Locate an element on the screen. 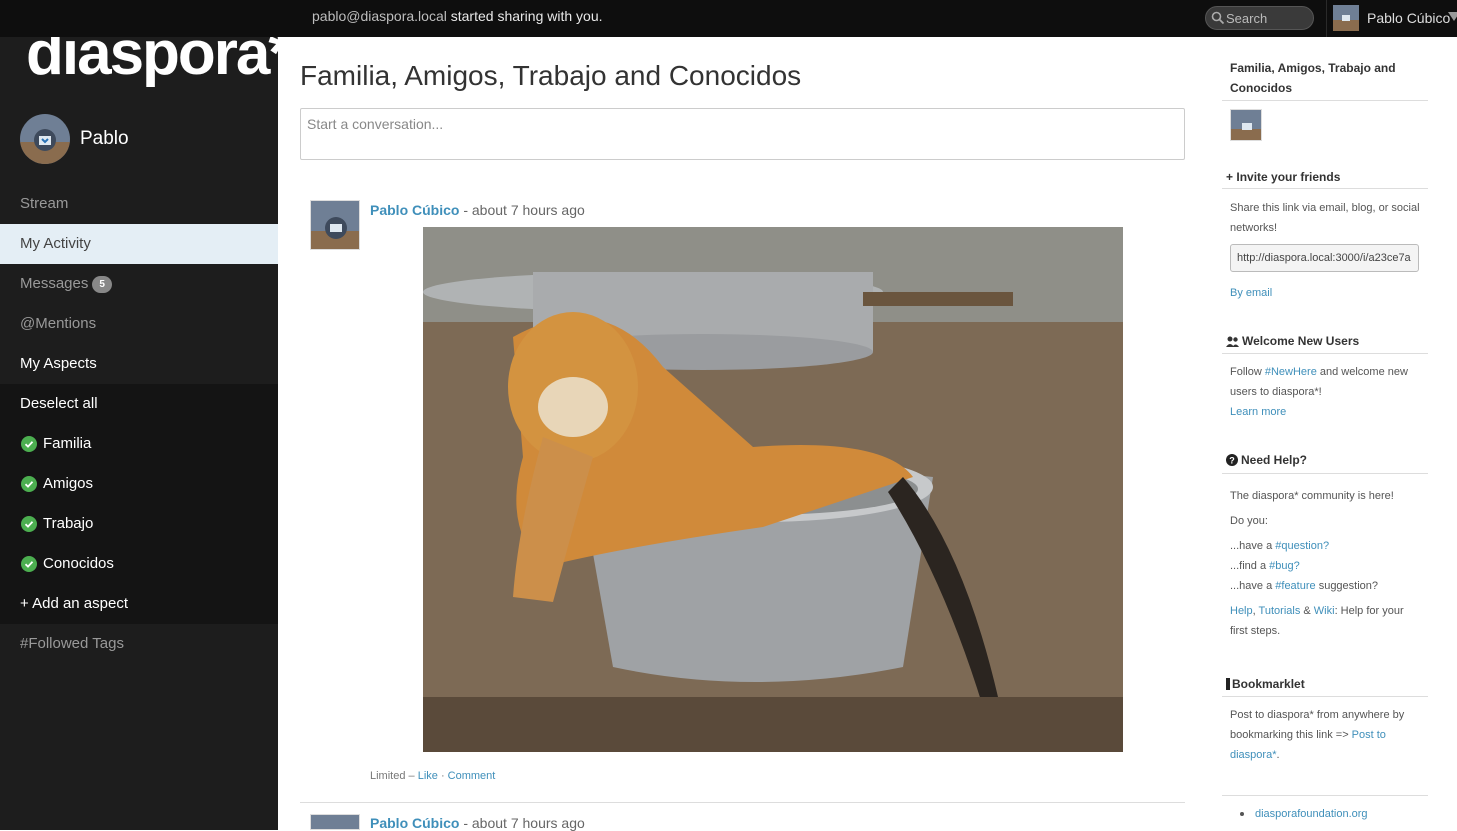  like-link: Like is located at coordinates (428, 776).